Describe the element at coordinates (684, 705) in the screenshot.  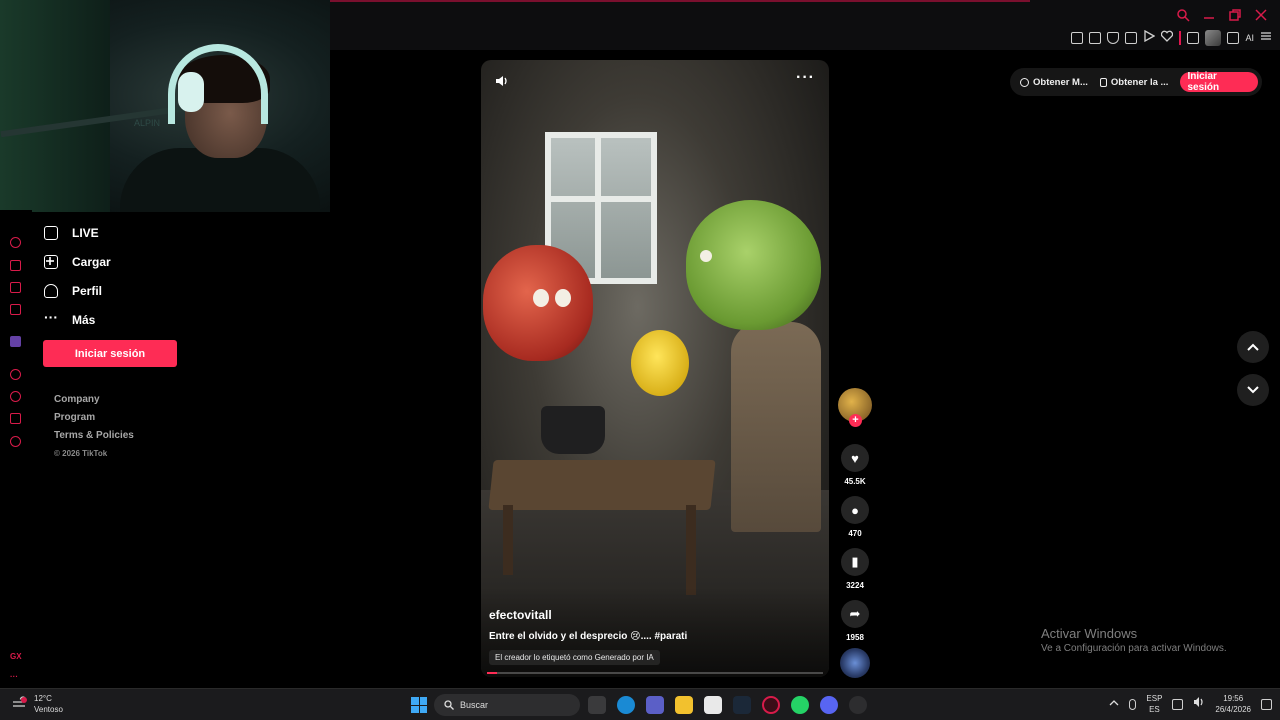
I see `file-explorer-icon` at that location.